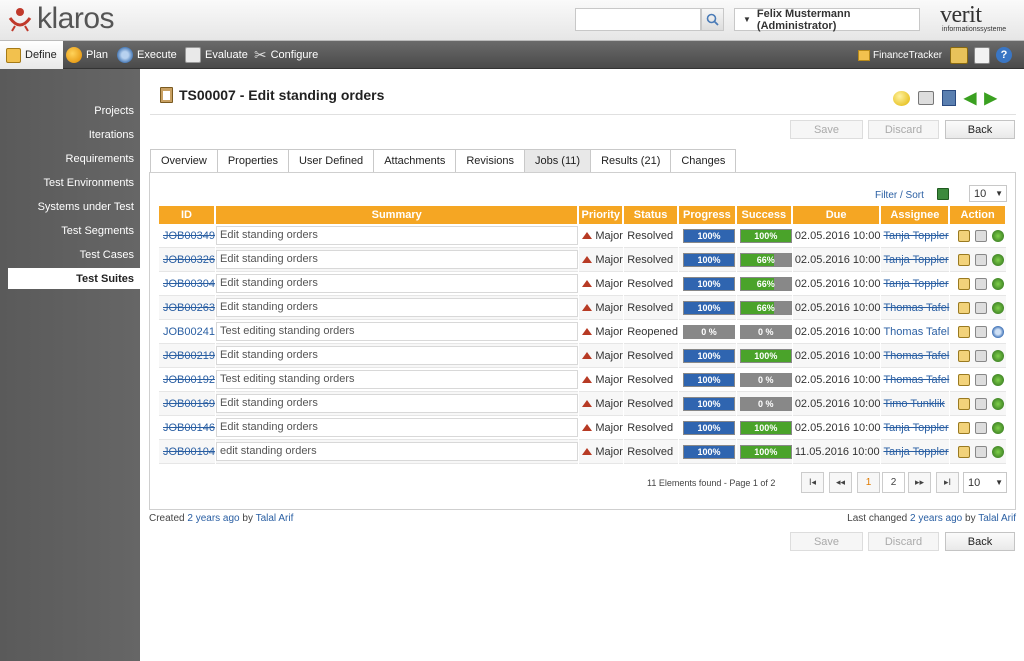 Image resolution: width=1024 pixels, height=661 pixels. I want to click on nav-configure: ✂ Configure, so click(286, 55).